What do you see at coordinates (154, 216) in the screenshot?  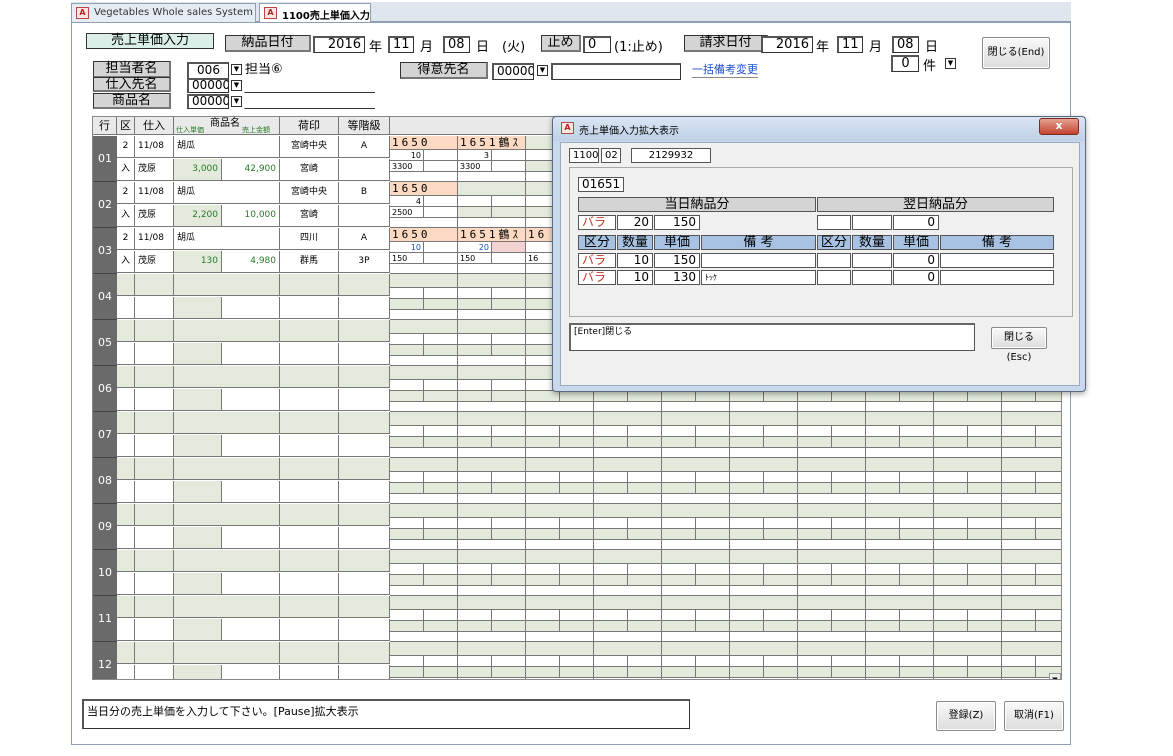 I see `supplier-cell: 茂原` at bounding box center [154, 216].